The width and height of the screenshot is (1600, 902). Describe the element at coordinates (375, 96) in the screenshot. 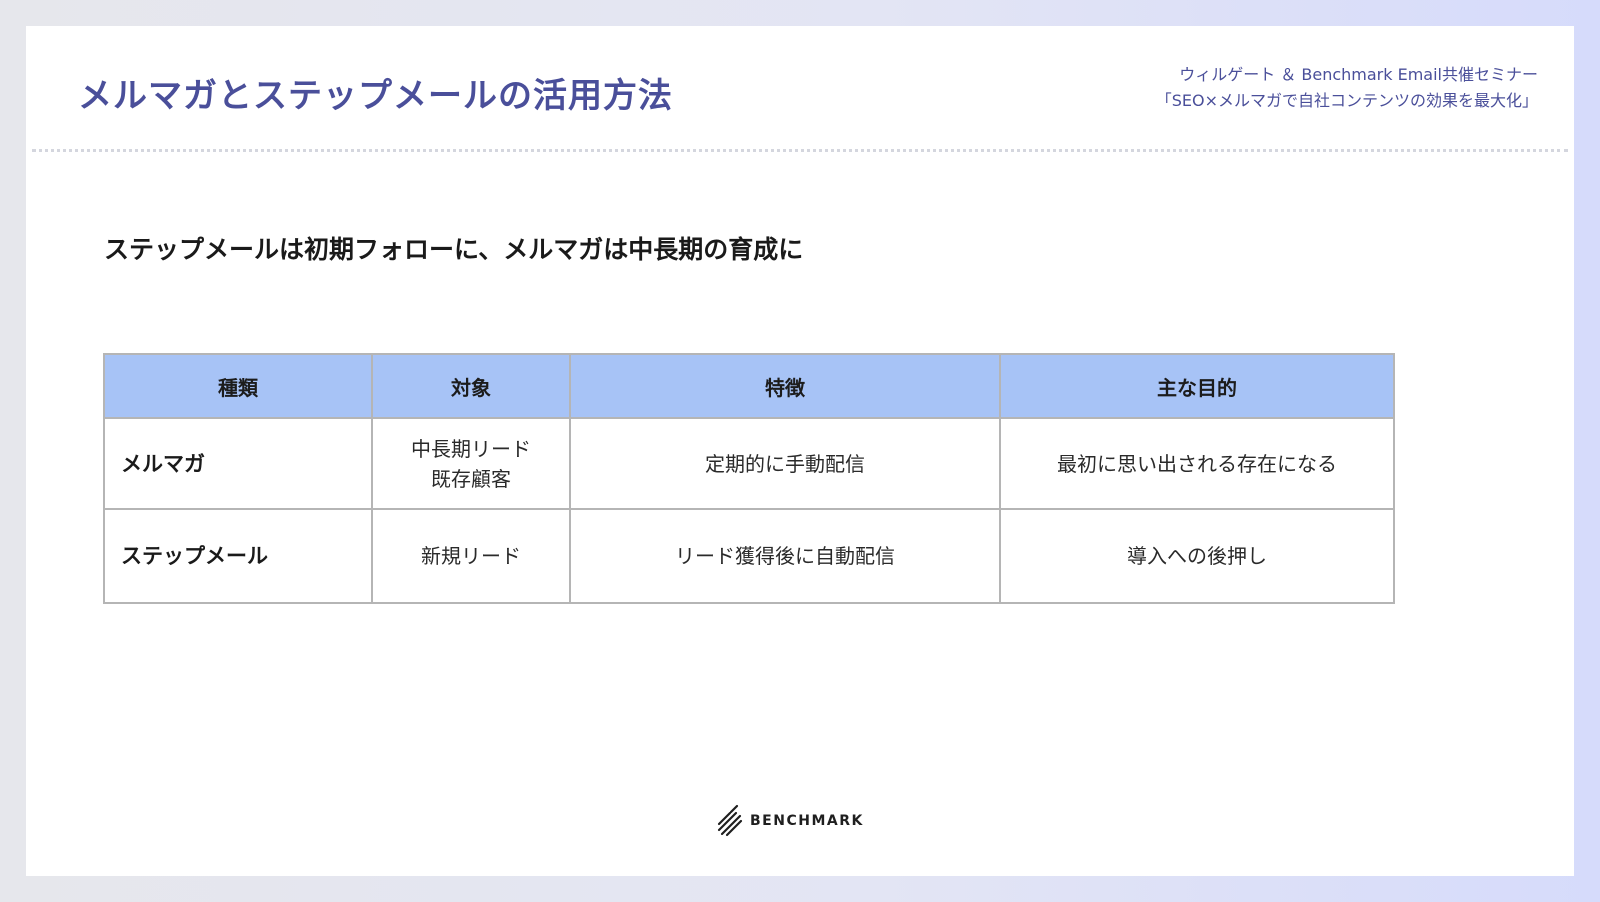

I see `page-title: メルマガとステップメールの活用方法` at that location.